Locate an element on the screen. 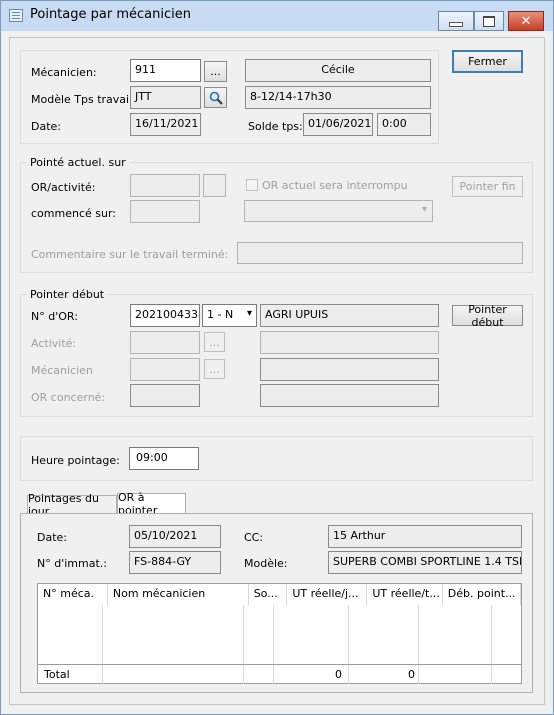 The height and width of the screenshot is (715, 554). modele-search-button is located at coordinates (215, 97).